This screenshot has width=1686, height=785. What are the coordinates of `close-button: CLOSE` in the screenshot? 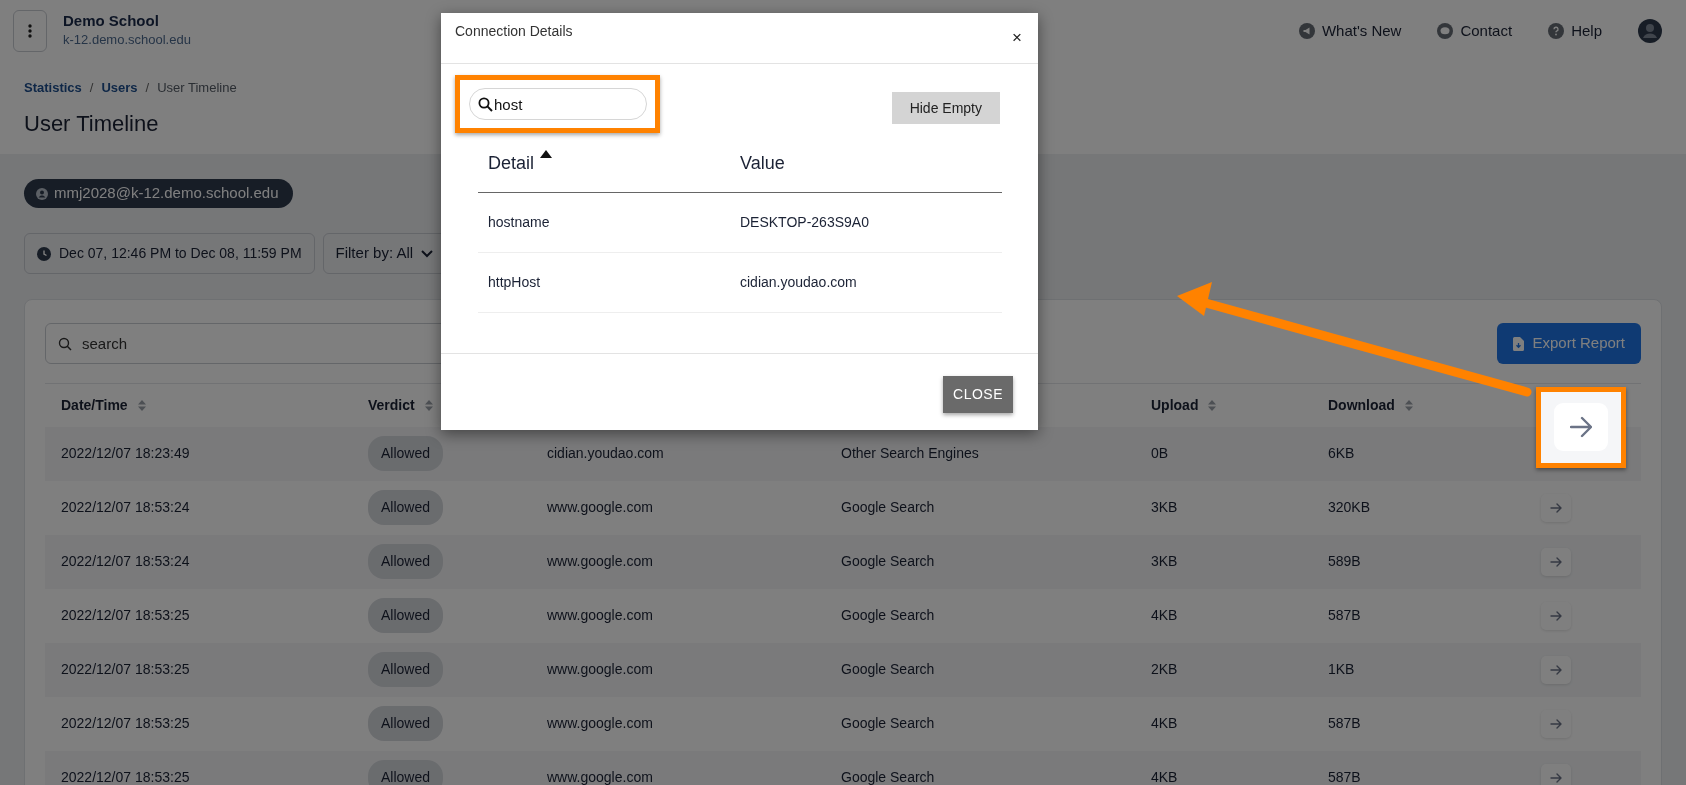 It's located at (978, 394).